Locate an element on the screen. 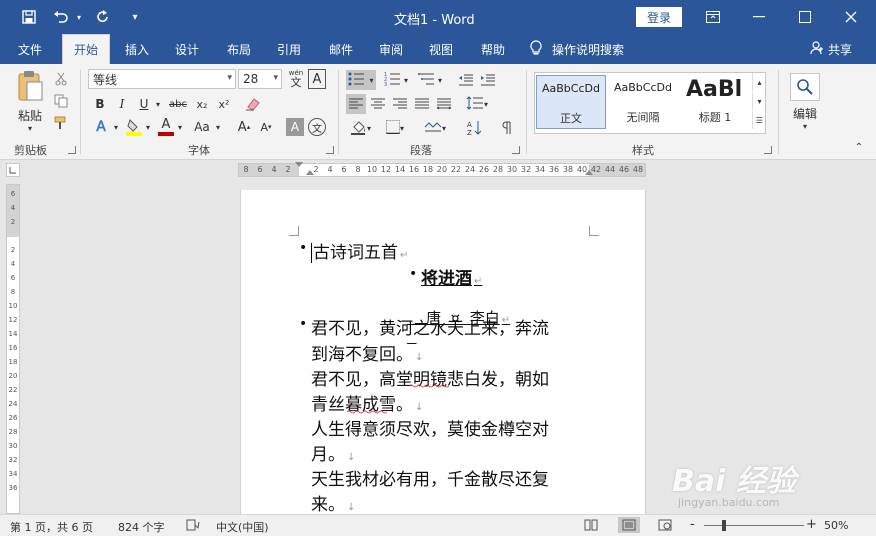  undo-dropdown-icon: ▾ is located at coordinates (79, 17).